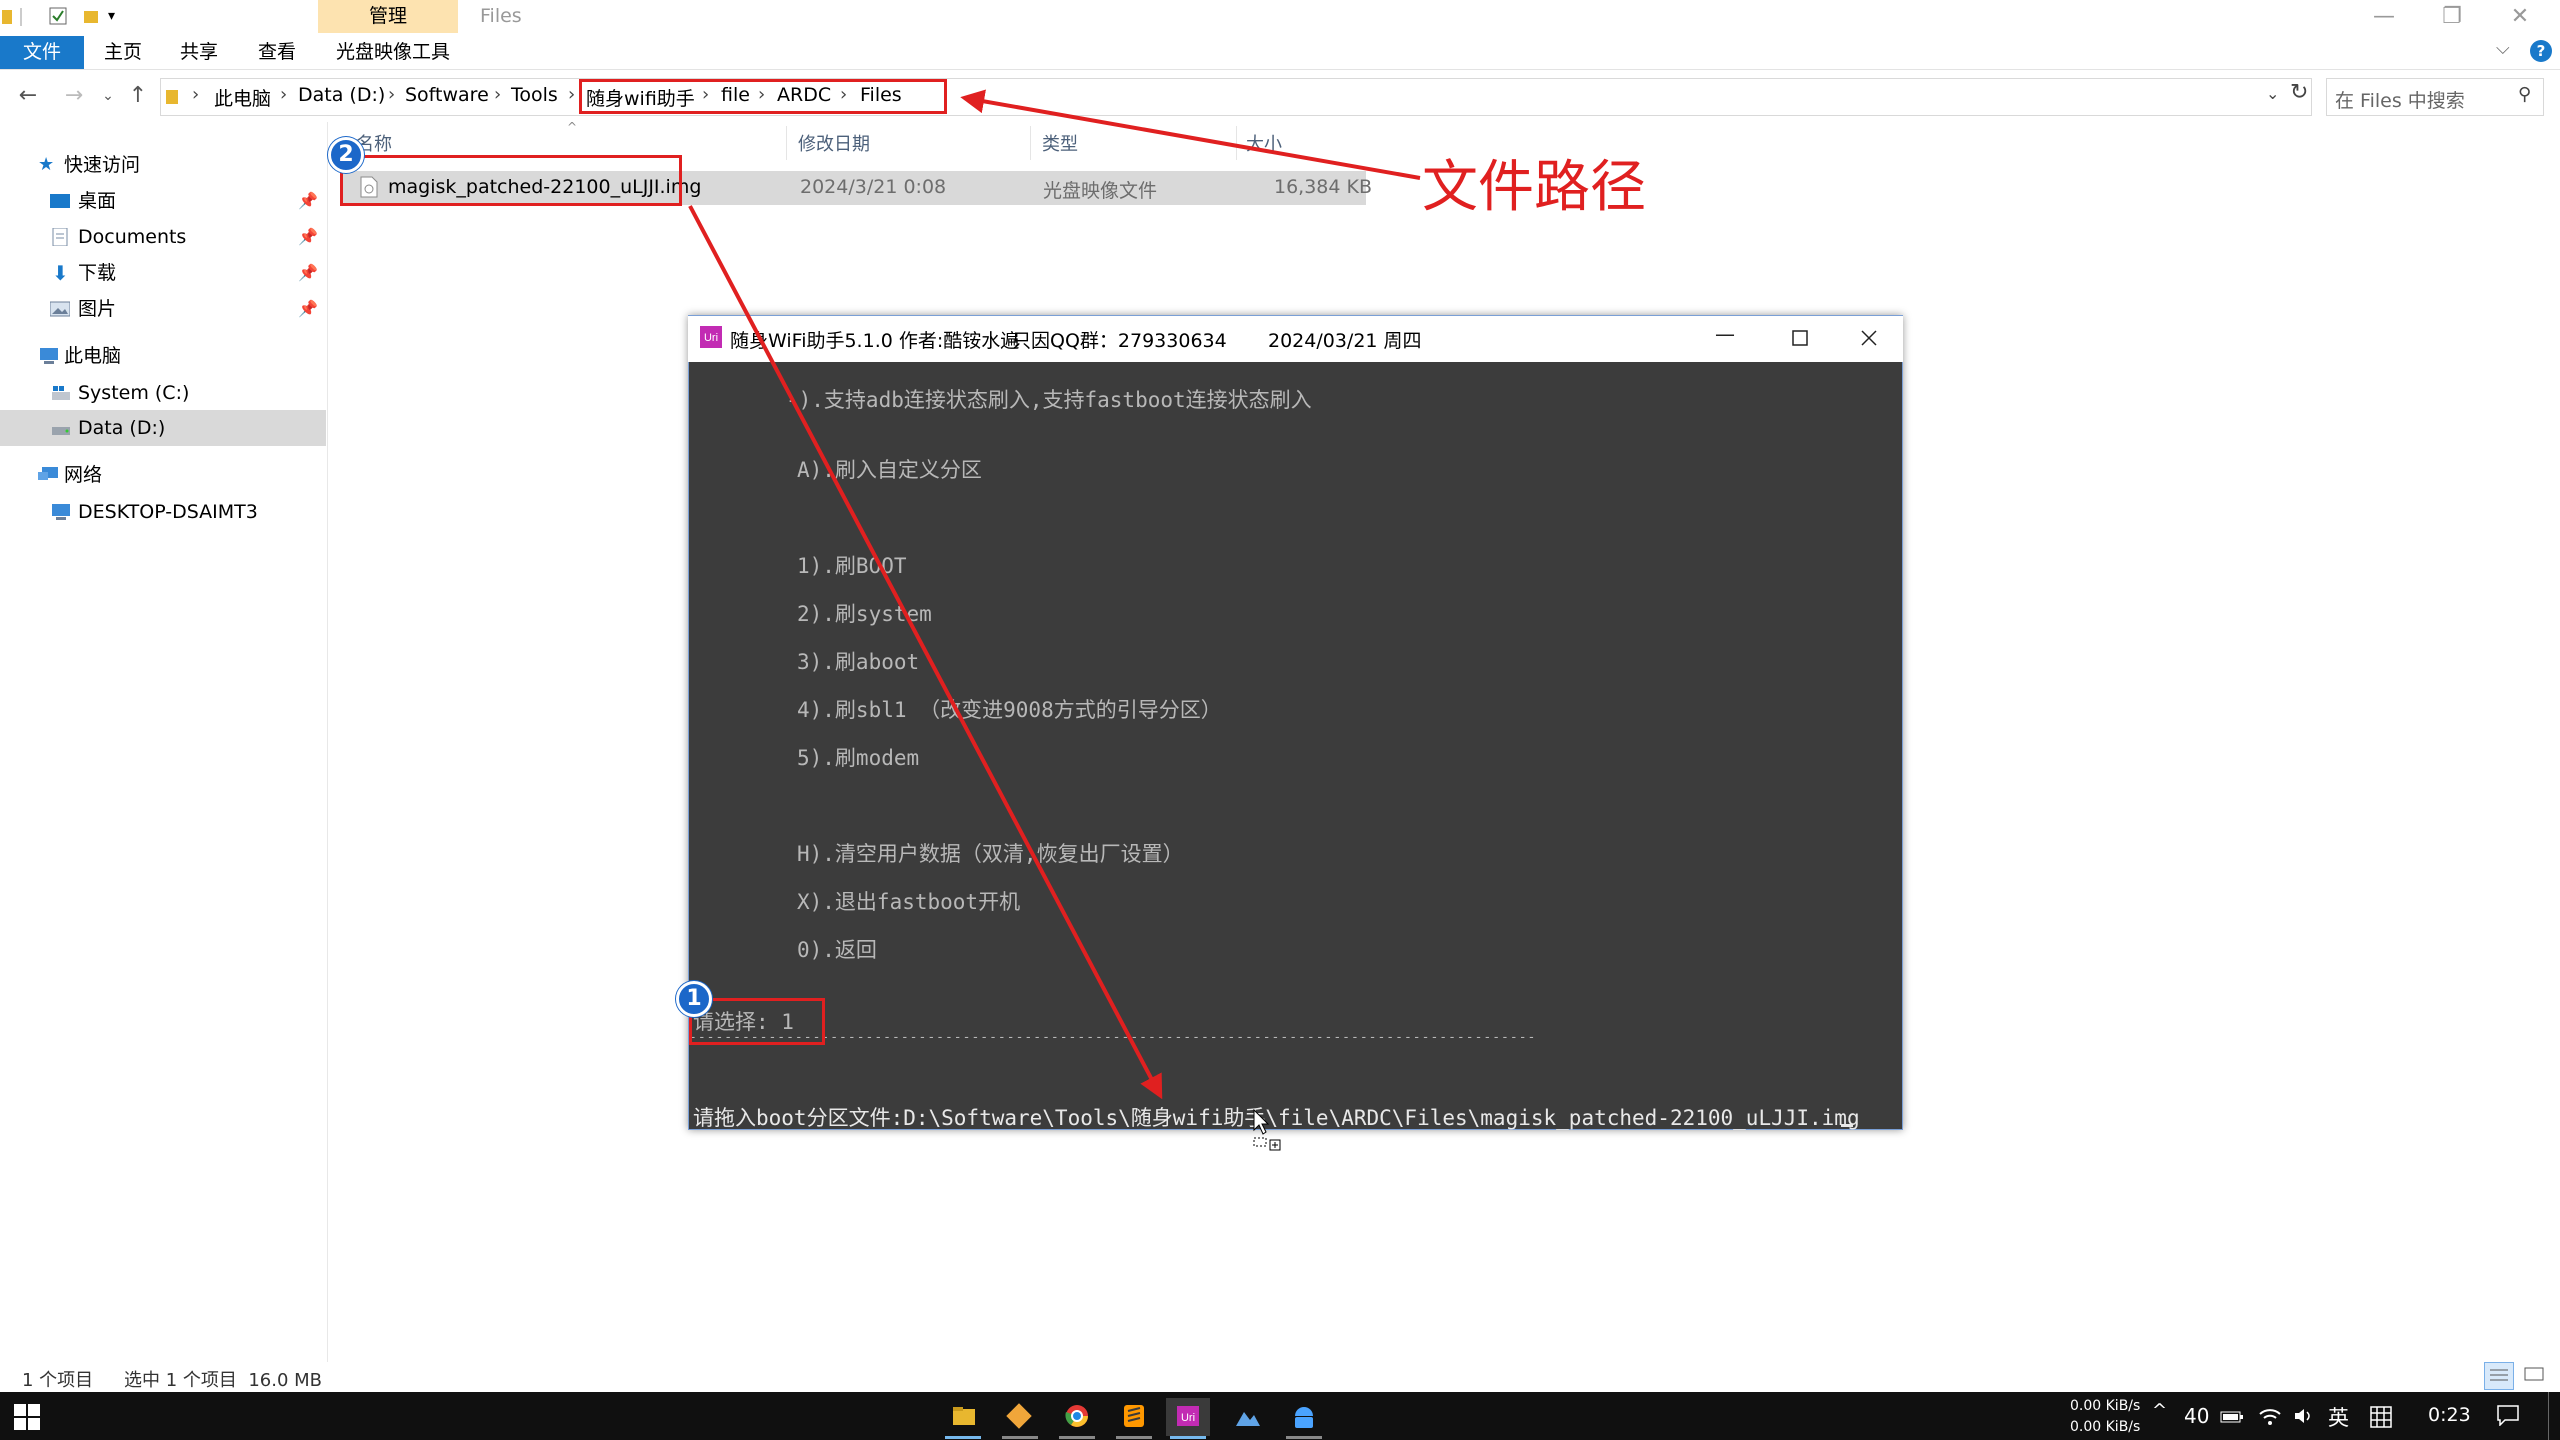 The height and width of the screenshot is (1440, 2560). Describe the element at coordinates (1190, 134) in the screenshot. I see `arrow-to-path` at that location.